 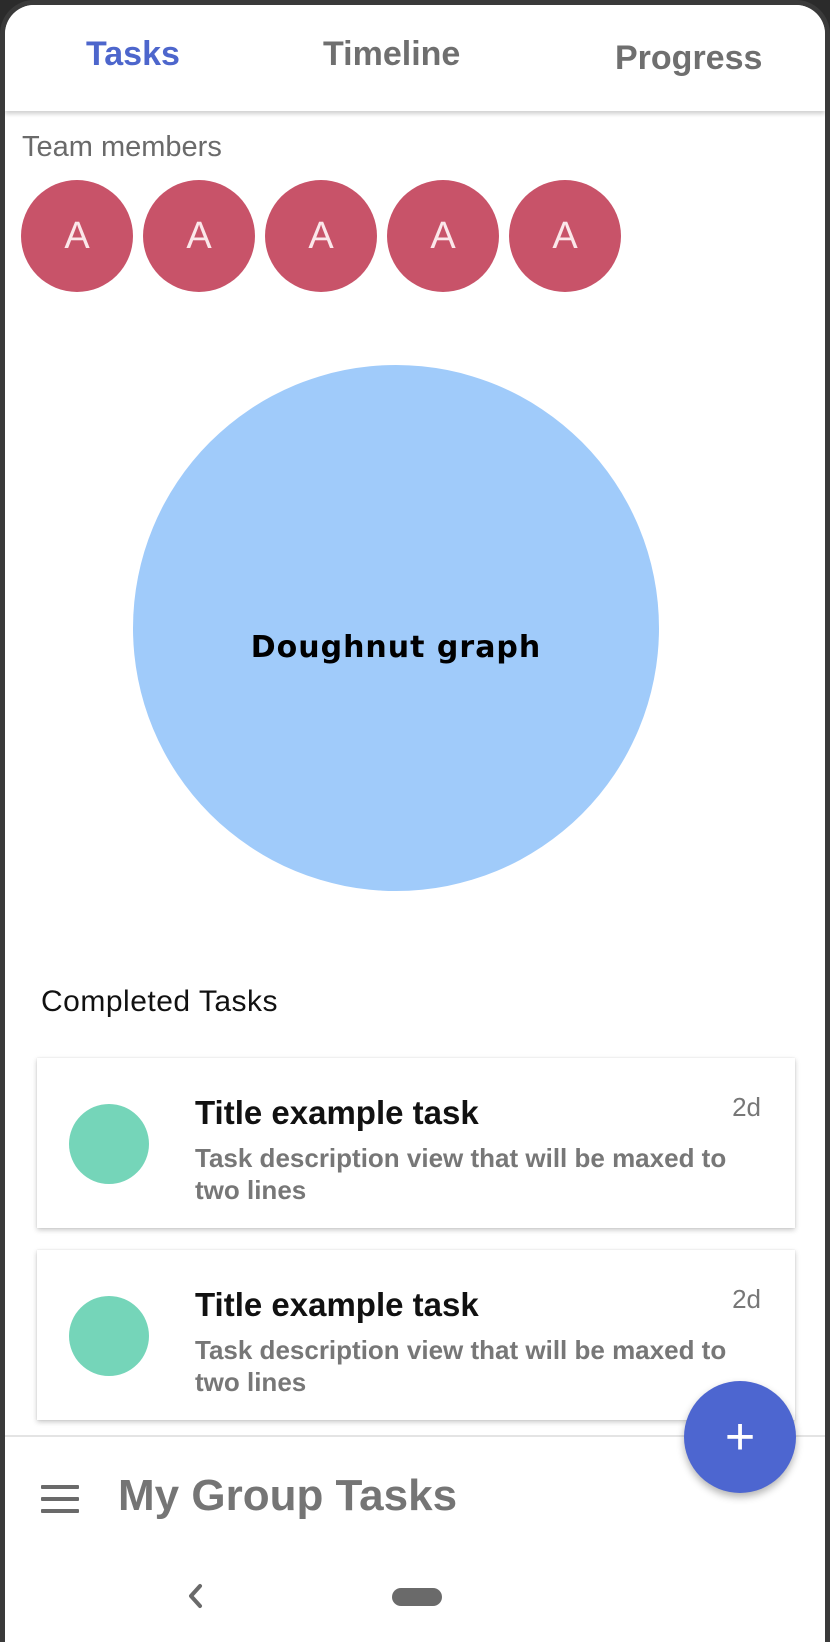 What do you see at coordinates (740, 1437) in the screenshot?
I see `add-task-button: +` at bounding box center [740, 1437].